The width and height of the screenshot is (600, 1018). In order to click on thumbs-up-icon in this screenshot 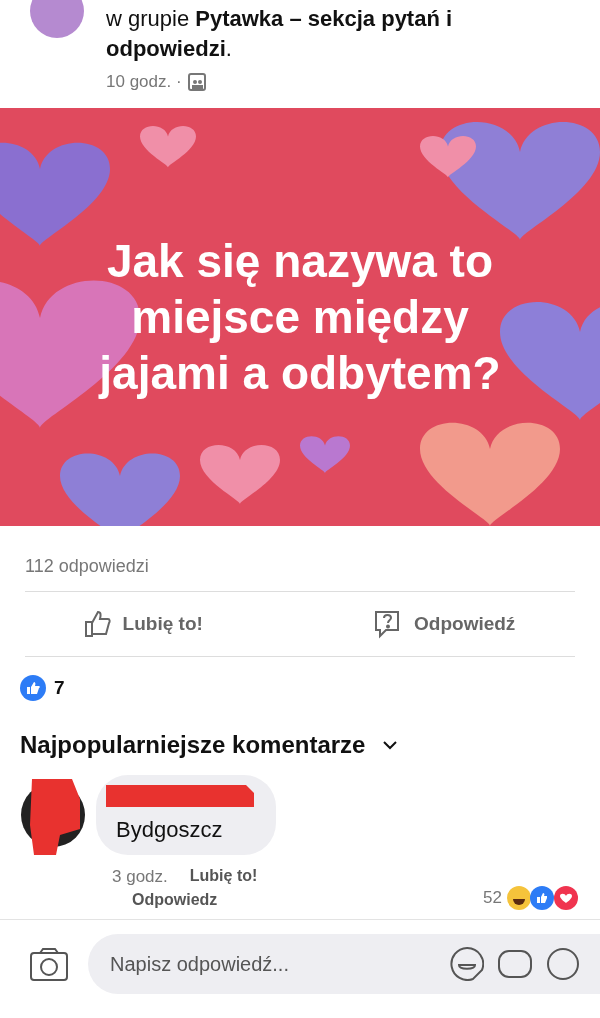, I will do `click(97, 624)`.